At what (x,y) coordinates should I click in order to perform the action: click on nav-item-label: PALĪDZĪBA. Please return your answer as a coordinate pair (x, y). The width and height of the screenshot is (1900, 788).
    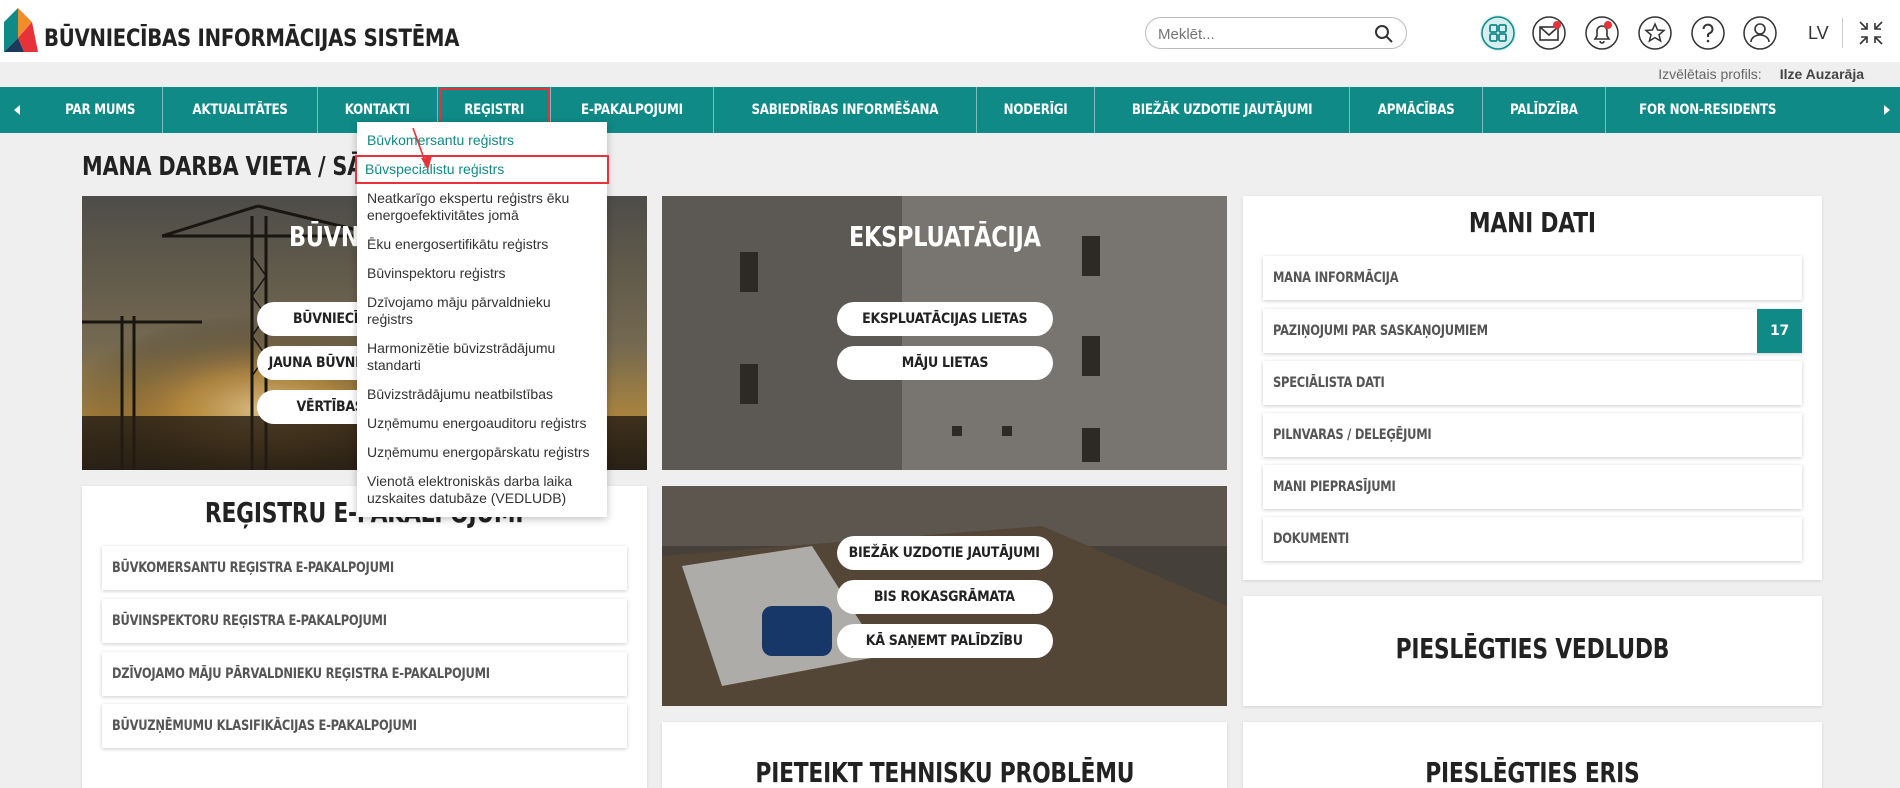
    Looking at the image, I should click on (1544, 110).